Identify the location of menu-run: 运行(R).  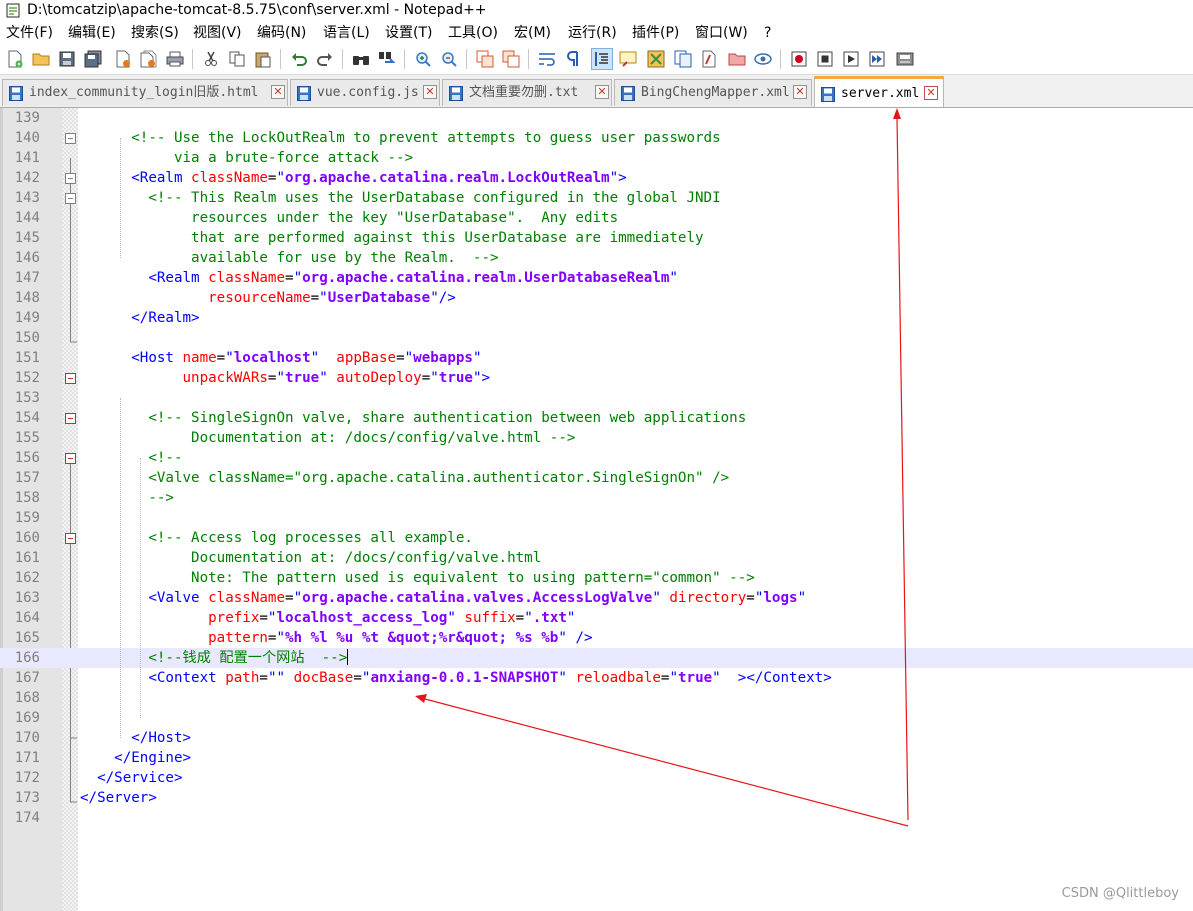
(592, 33).